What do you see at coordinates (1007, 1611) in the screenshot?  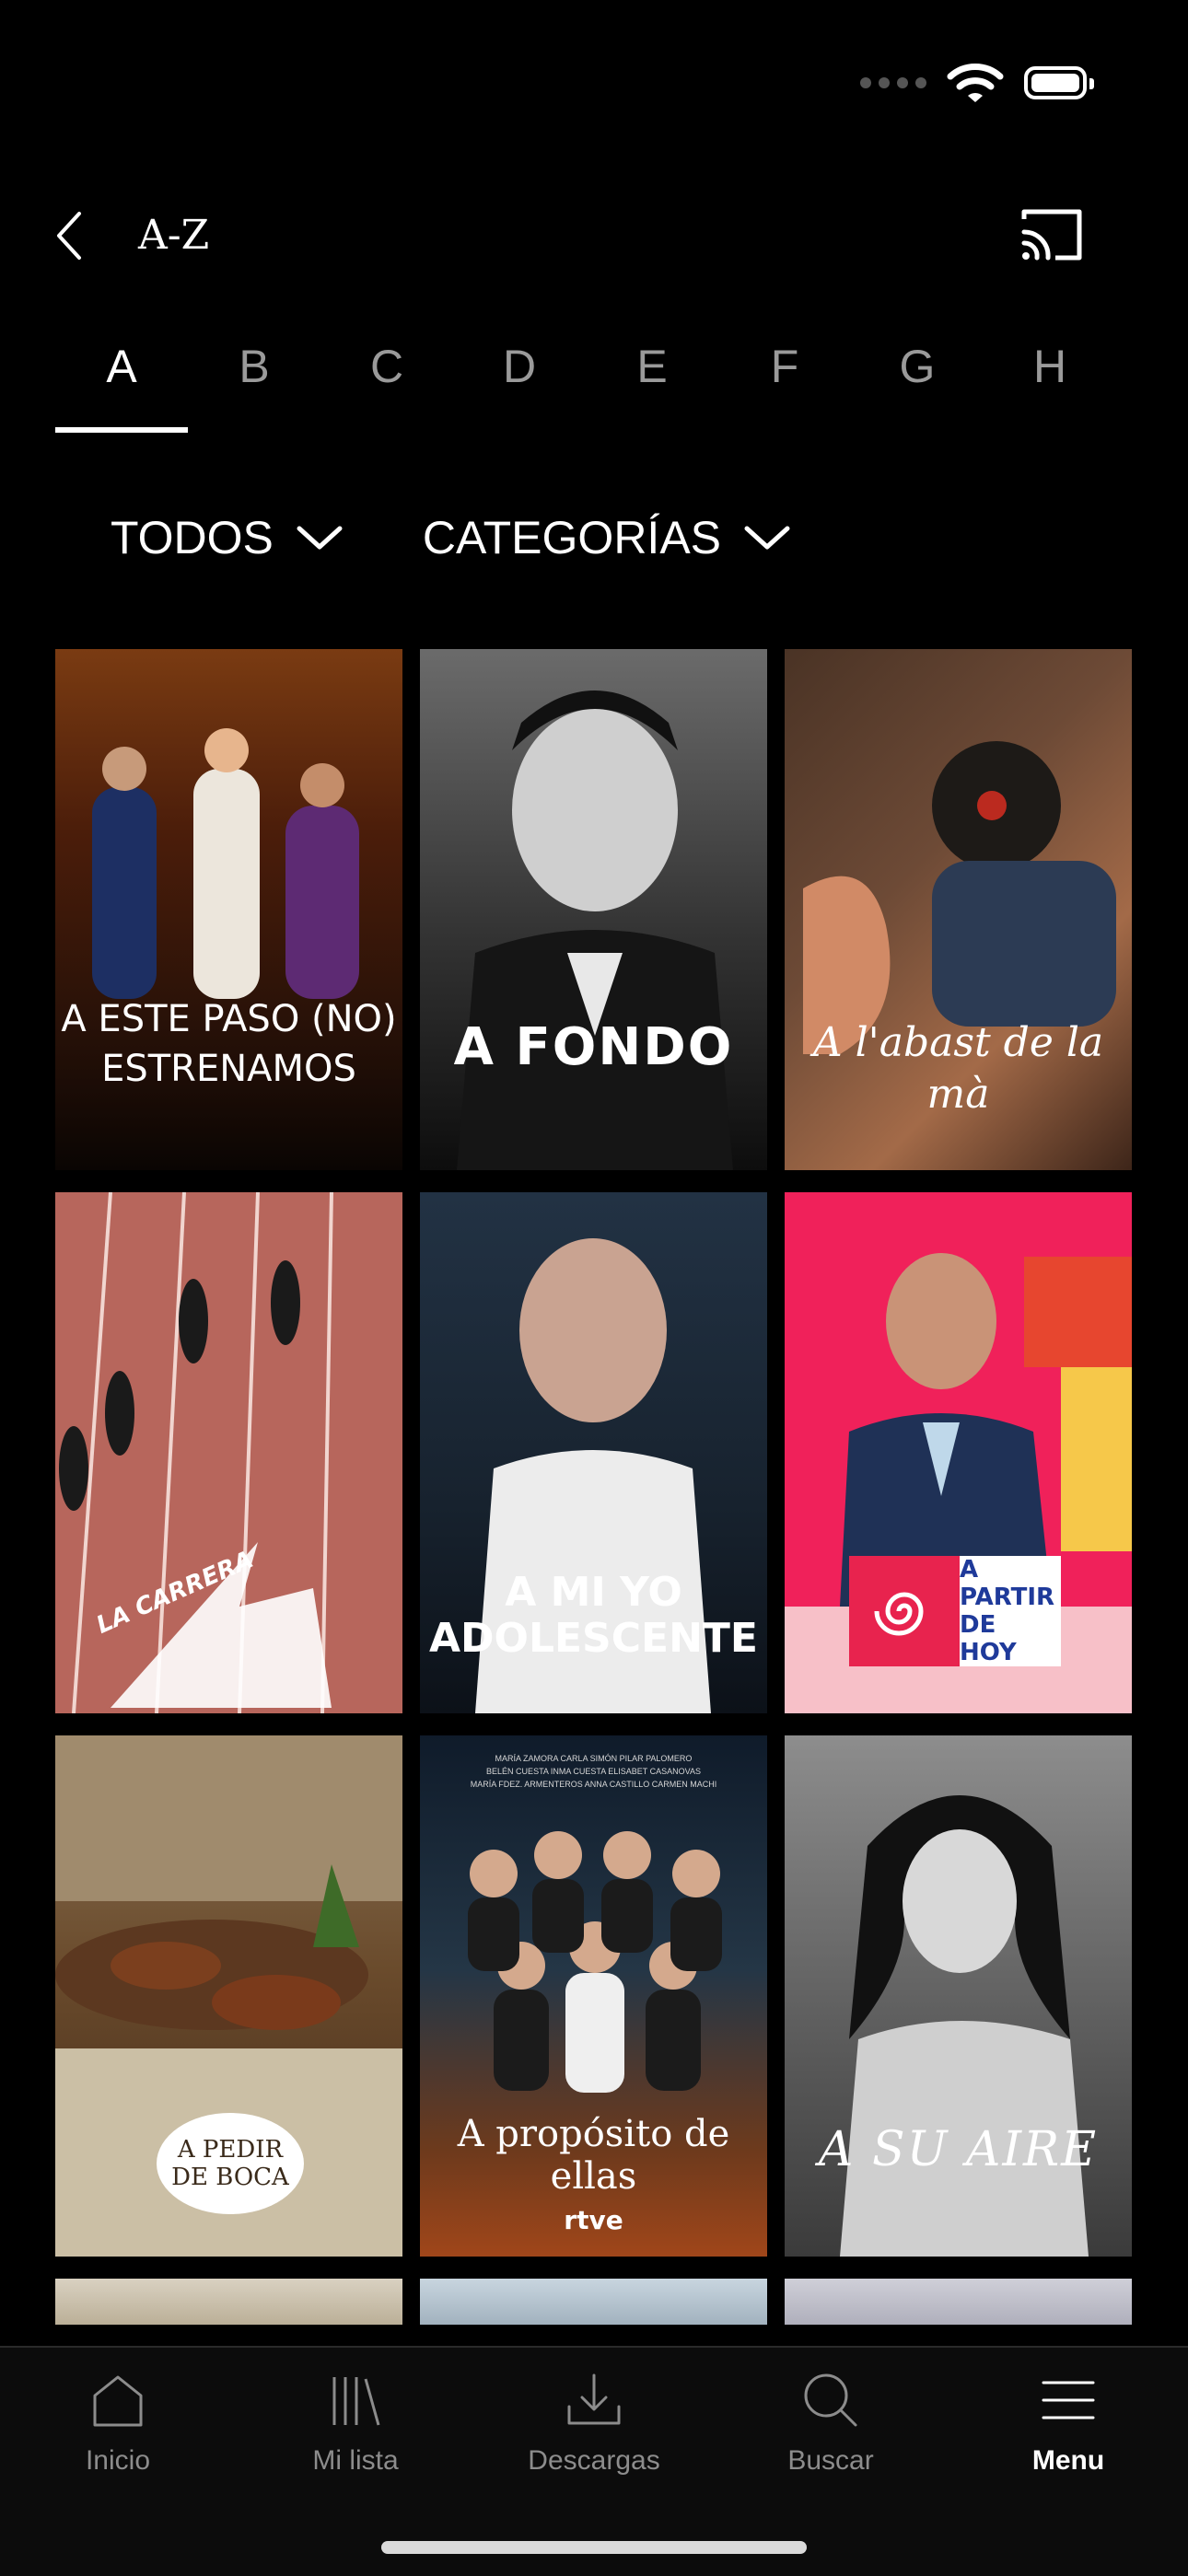 I see `card-title: A PARTIR DE HOY` at bounding box center [1007, 1611].